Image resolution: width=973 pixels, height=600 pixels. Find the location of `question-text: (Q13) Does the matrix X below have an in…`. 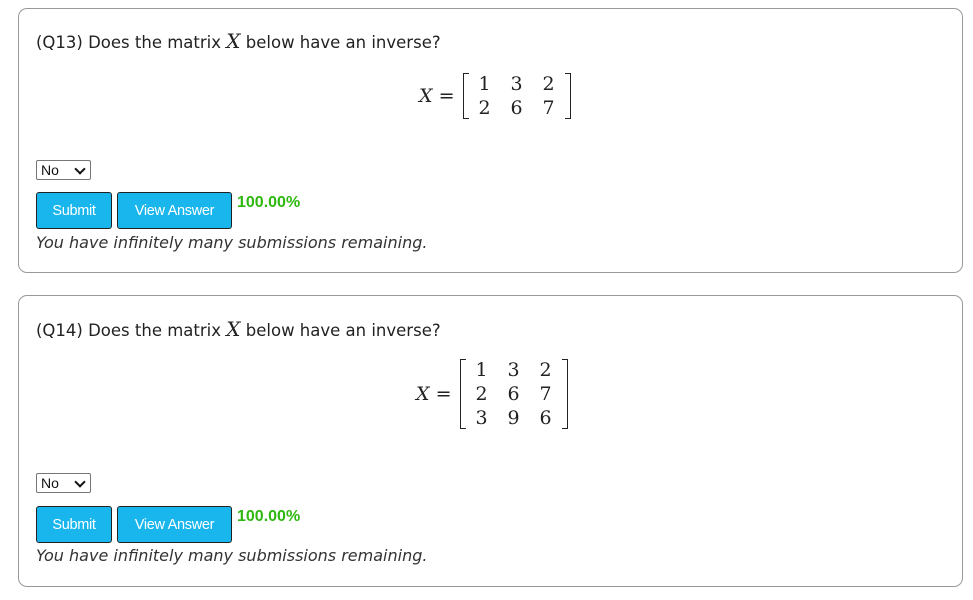

question-text: (Q13) Does the matrix X below have an in… is located at coordinates (238, 41).